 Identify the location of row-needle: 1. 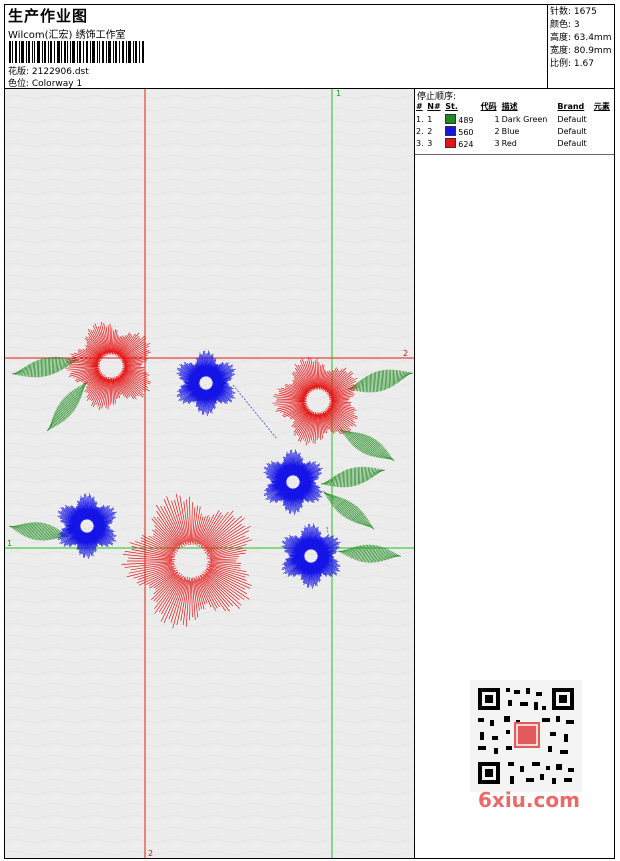
(430, 119).